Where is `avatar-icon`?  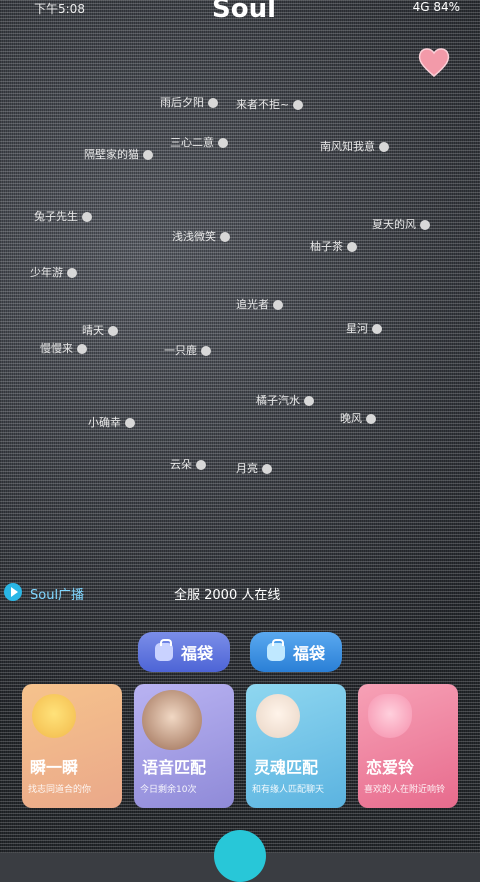
avatar-icon is located at coordinates (172, 720).